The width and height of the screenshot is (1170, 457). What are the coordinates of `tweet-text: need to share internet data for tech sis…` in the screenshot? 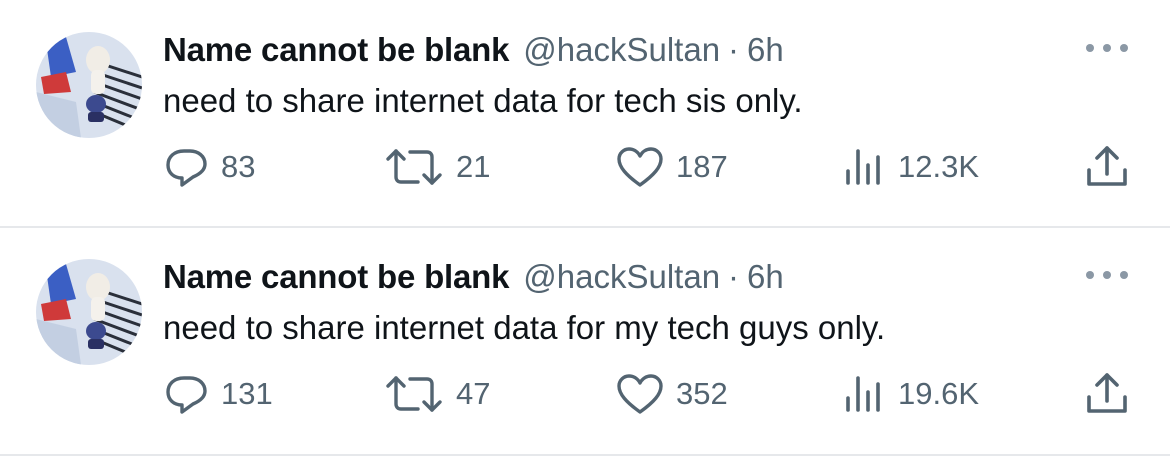 It's located at (483, 100).